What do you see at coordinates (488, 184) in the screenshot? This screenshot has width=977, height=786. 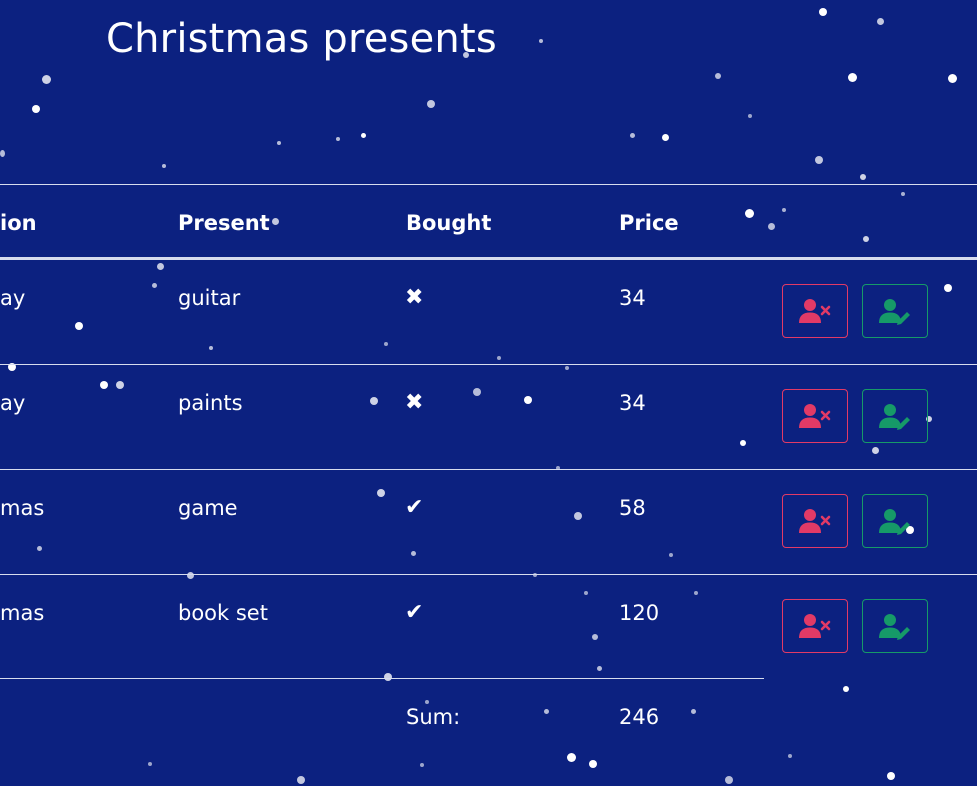 I see `table-top-divider` at bounding box center [488, 184].